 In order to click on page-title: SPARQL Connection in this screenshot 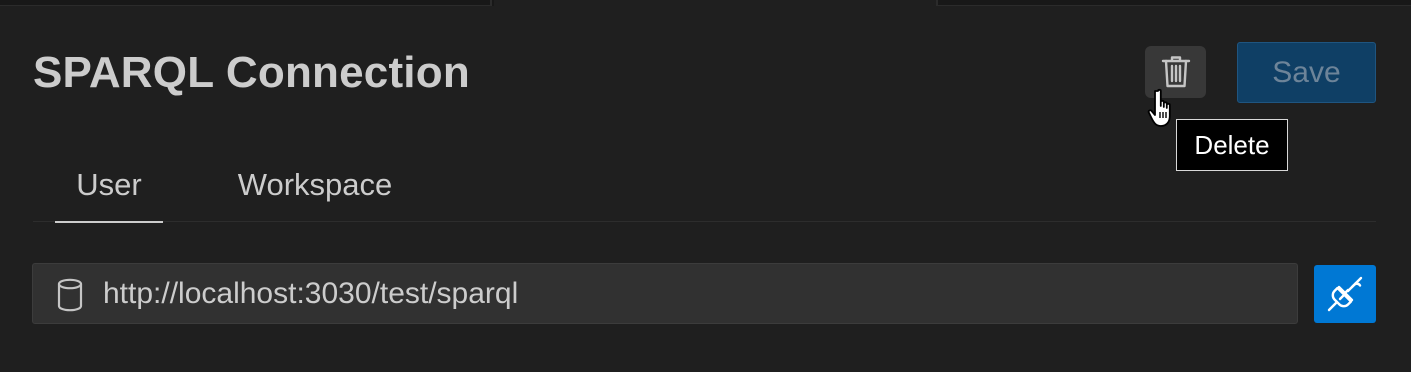, I will do `click(251, 72)`.